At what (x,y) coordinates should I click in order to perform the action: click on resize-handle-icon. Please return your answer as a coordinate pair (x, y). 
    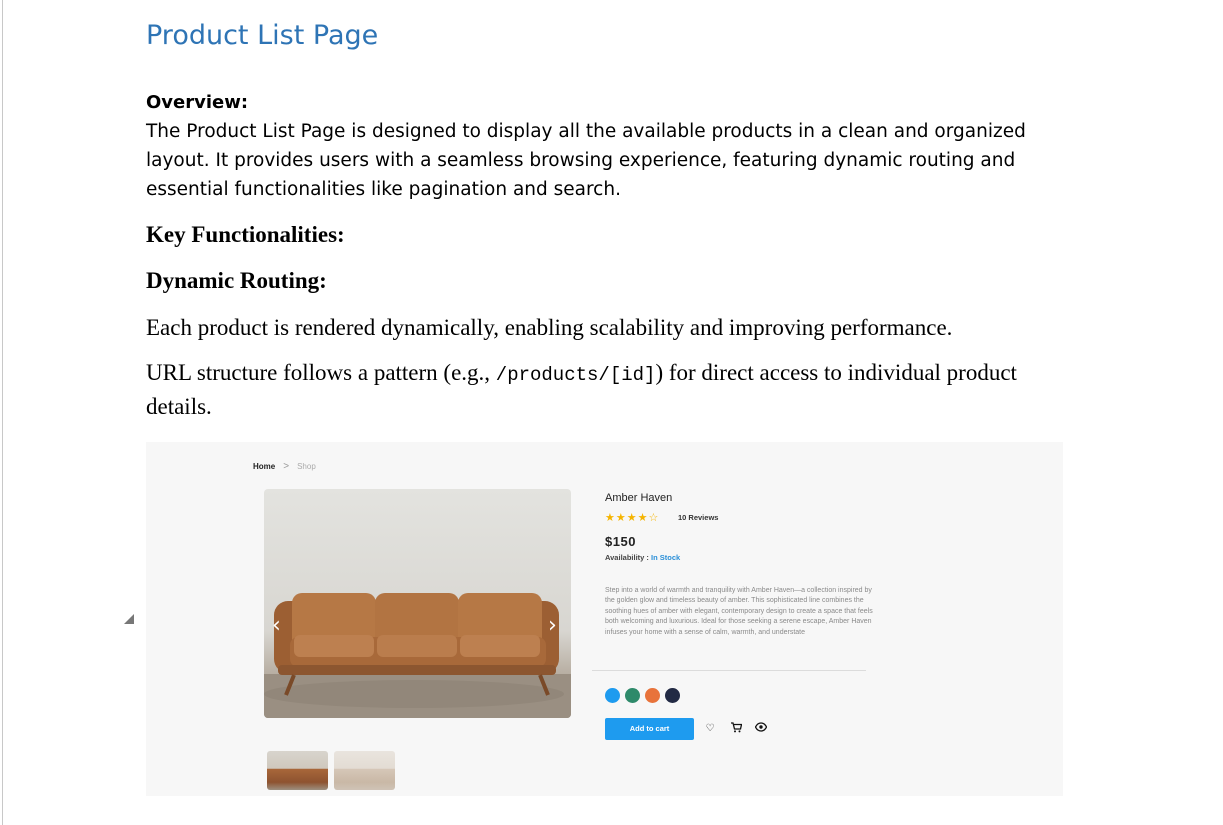
    Looking at the image, I should click on (129, 619).